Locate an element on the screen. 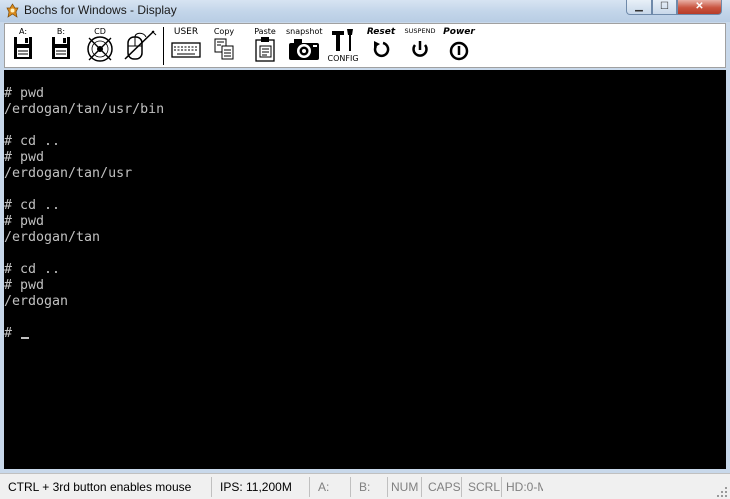 The image size is (730, 499). status-hard-disk: HD:0-M is located at coordinates (524, 487).